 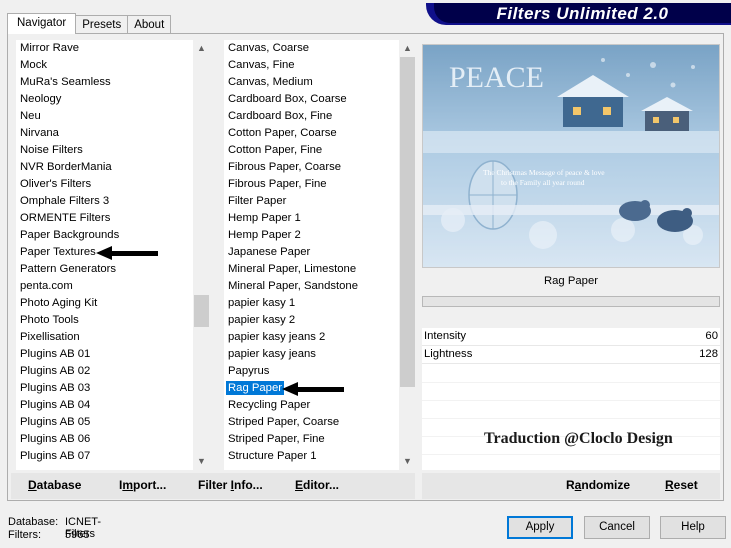 What do you see at coordinates (311, 337) in the screenshot?
I see `filter-item: papier kasy jeans 2` at bounding box center [311, 337].